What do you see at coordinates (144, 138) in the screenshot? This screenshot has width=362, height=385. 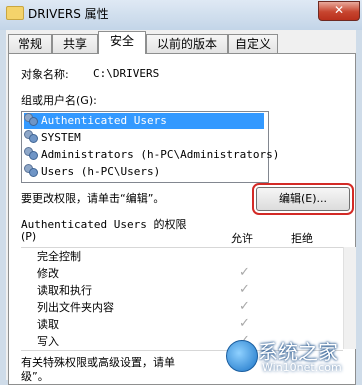 I see `list-item: SYSTEM` at bounding box center [144, 138].